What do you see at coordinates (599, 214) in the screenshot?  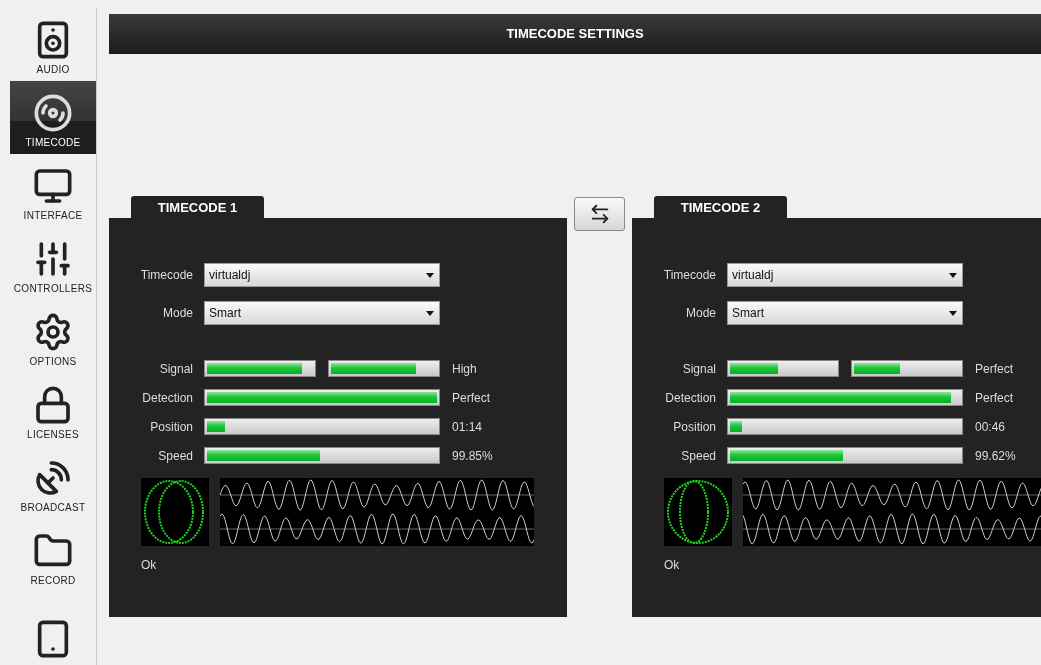 I see `swap-button` at bounding box center [599, 214].